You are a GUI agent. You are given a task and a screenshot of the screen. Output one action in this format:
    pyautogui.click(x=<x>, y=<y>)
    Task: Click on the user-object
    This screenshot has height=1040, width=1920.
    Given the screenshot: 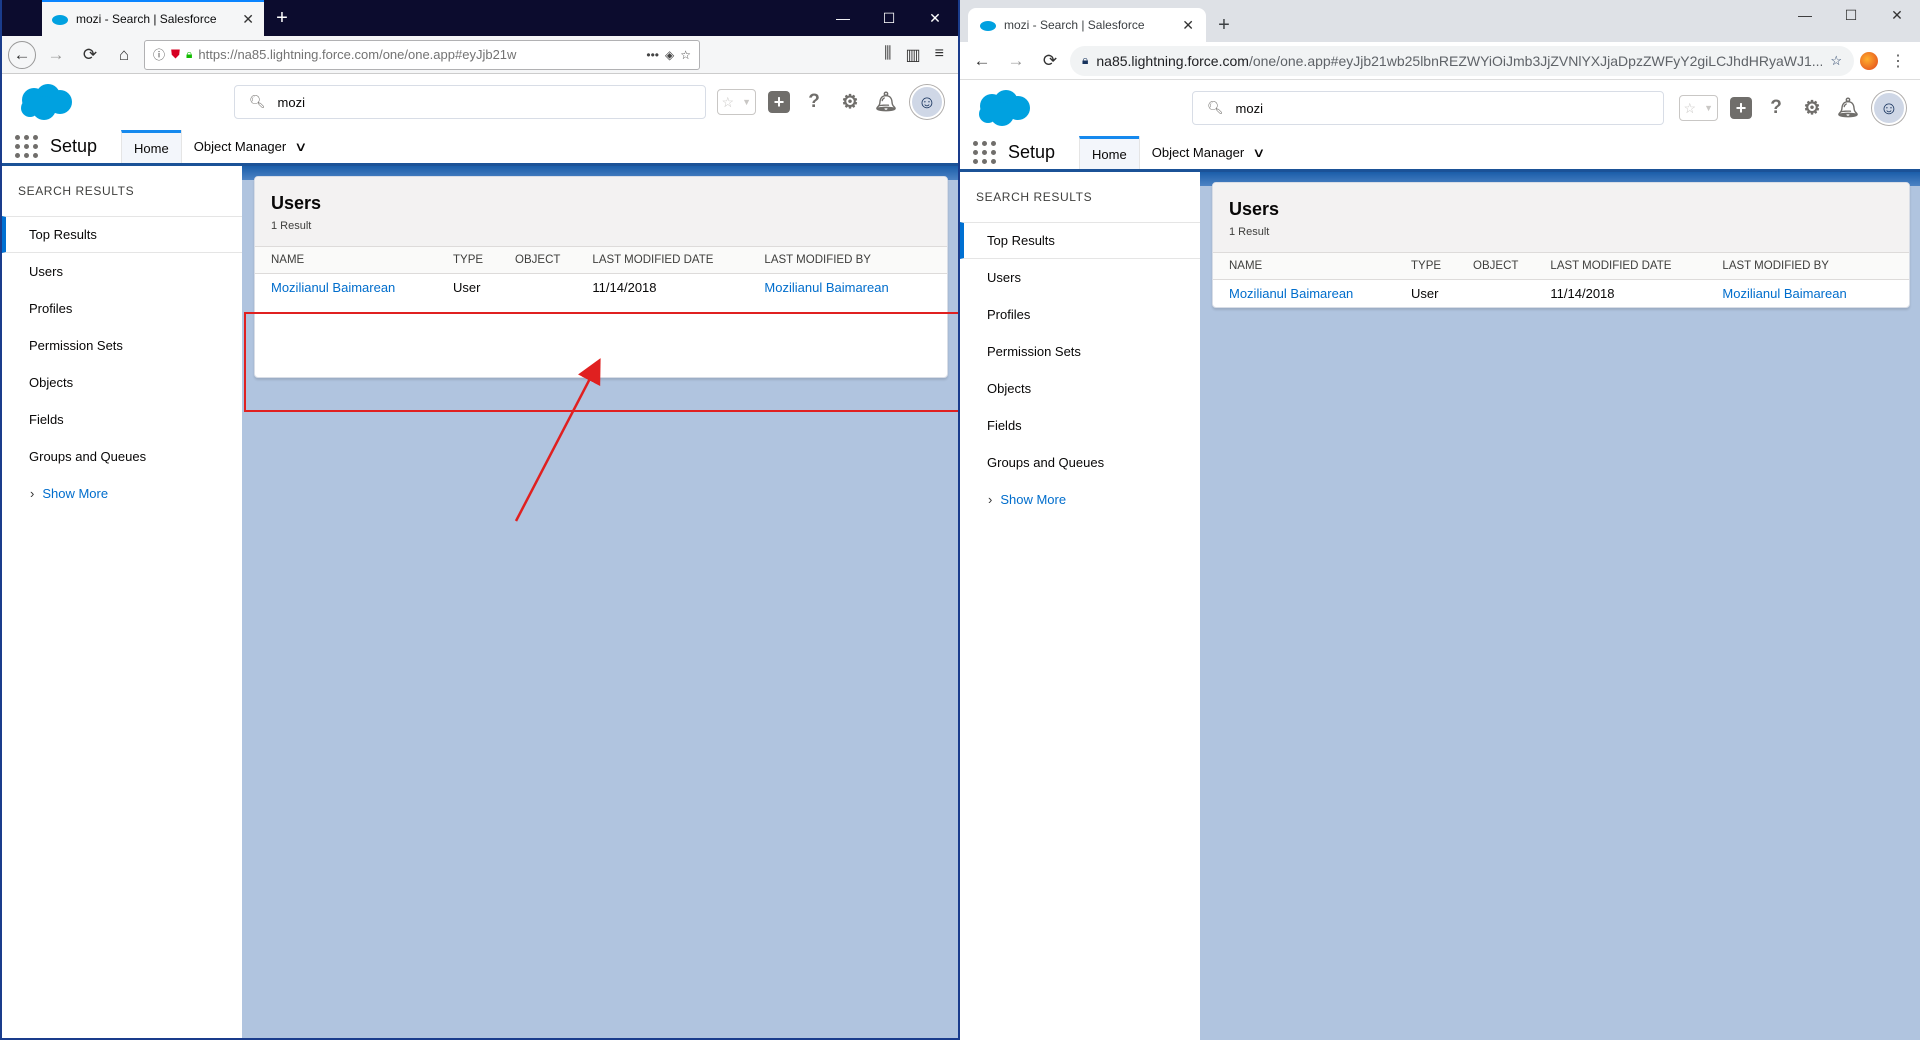 What is the action you would take?
    pyautogui.click(x=1495, y=293)
    